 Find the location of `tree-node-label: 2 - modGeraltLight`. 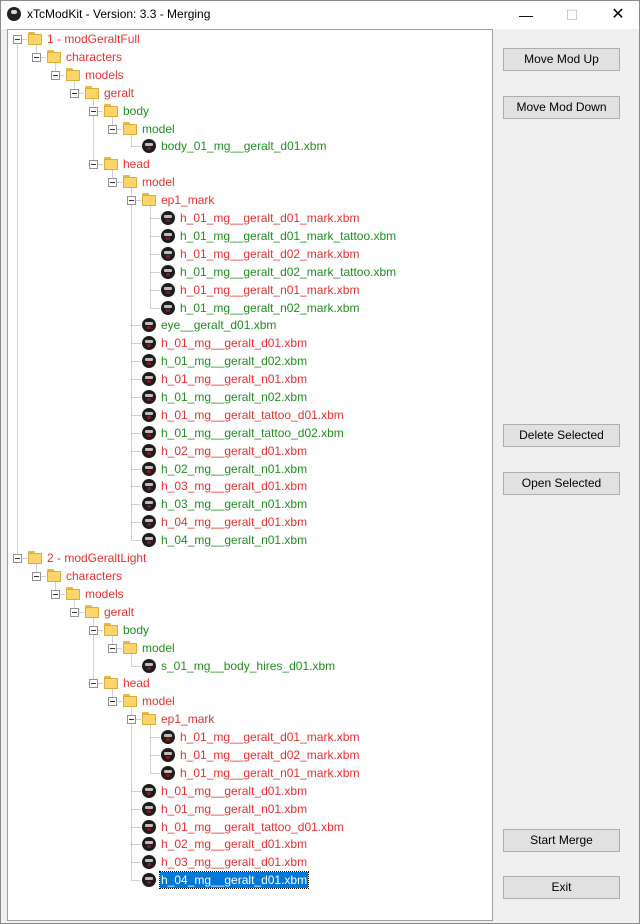

tree-node-label: 2 - modGeraltLight is located at coordinates (96, 558).